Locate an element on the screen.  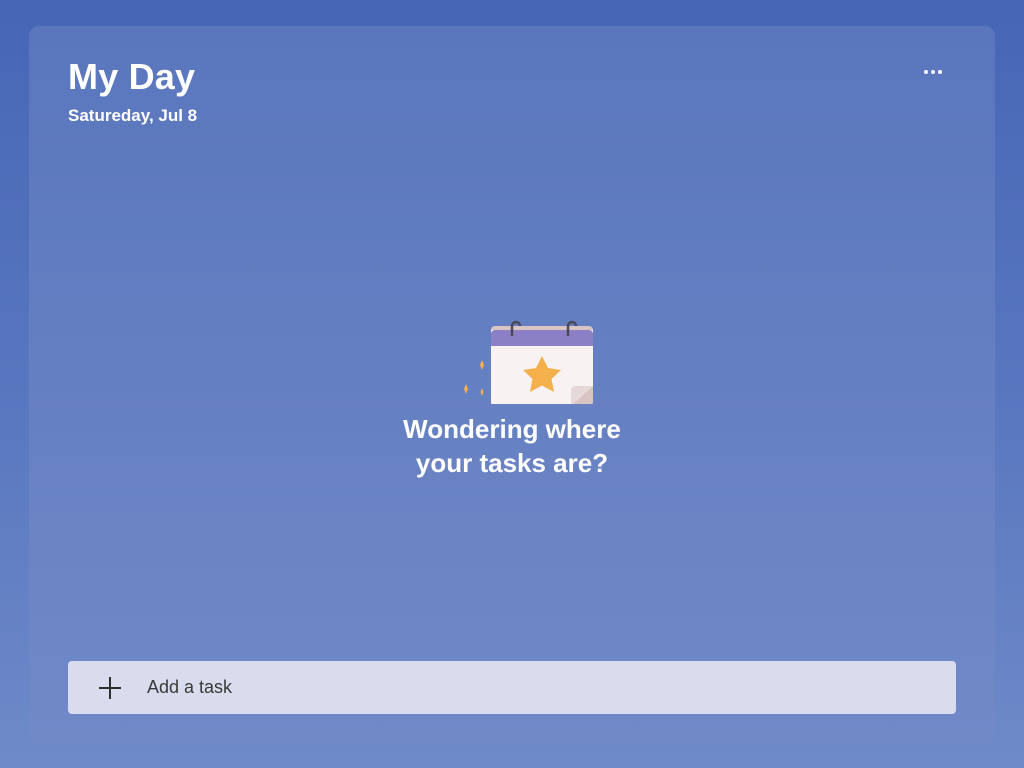
add-task-input: Add a task is located at coordinates (512, 687).